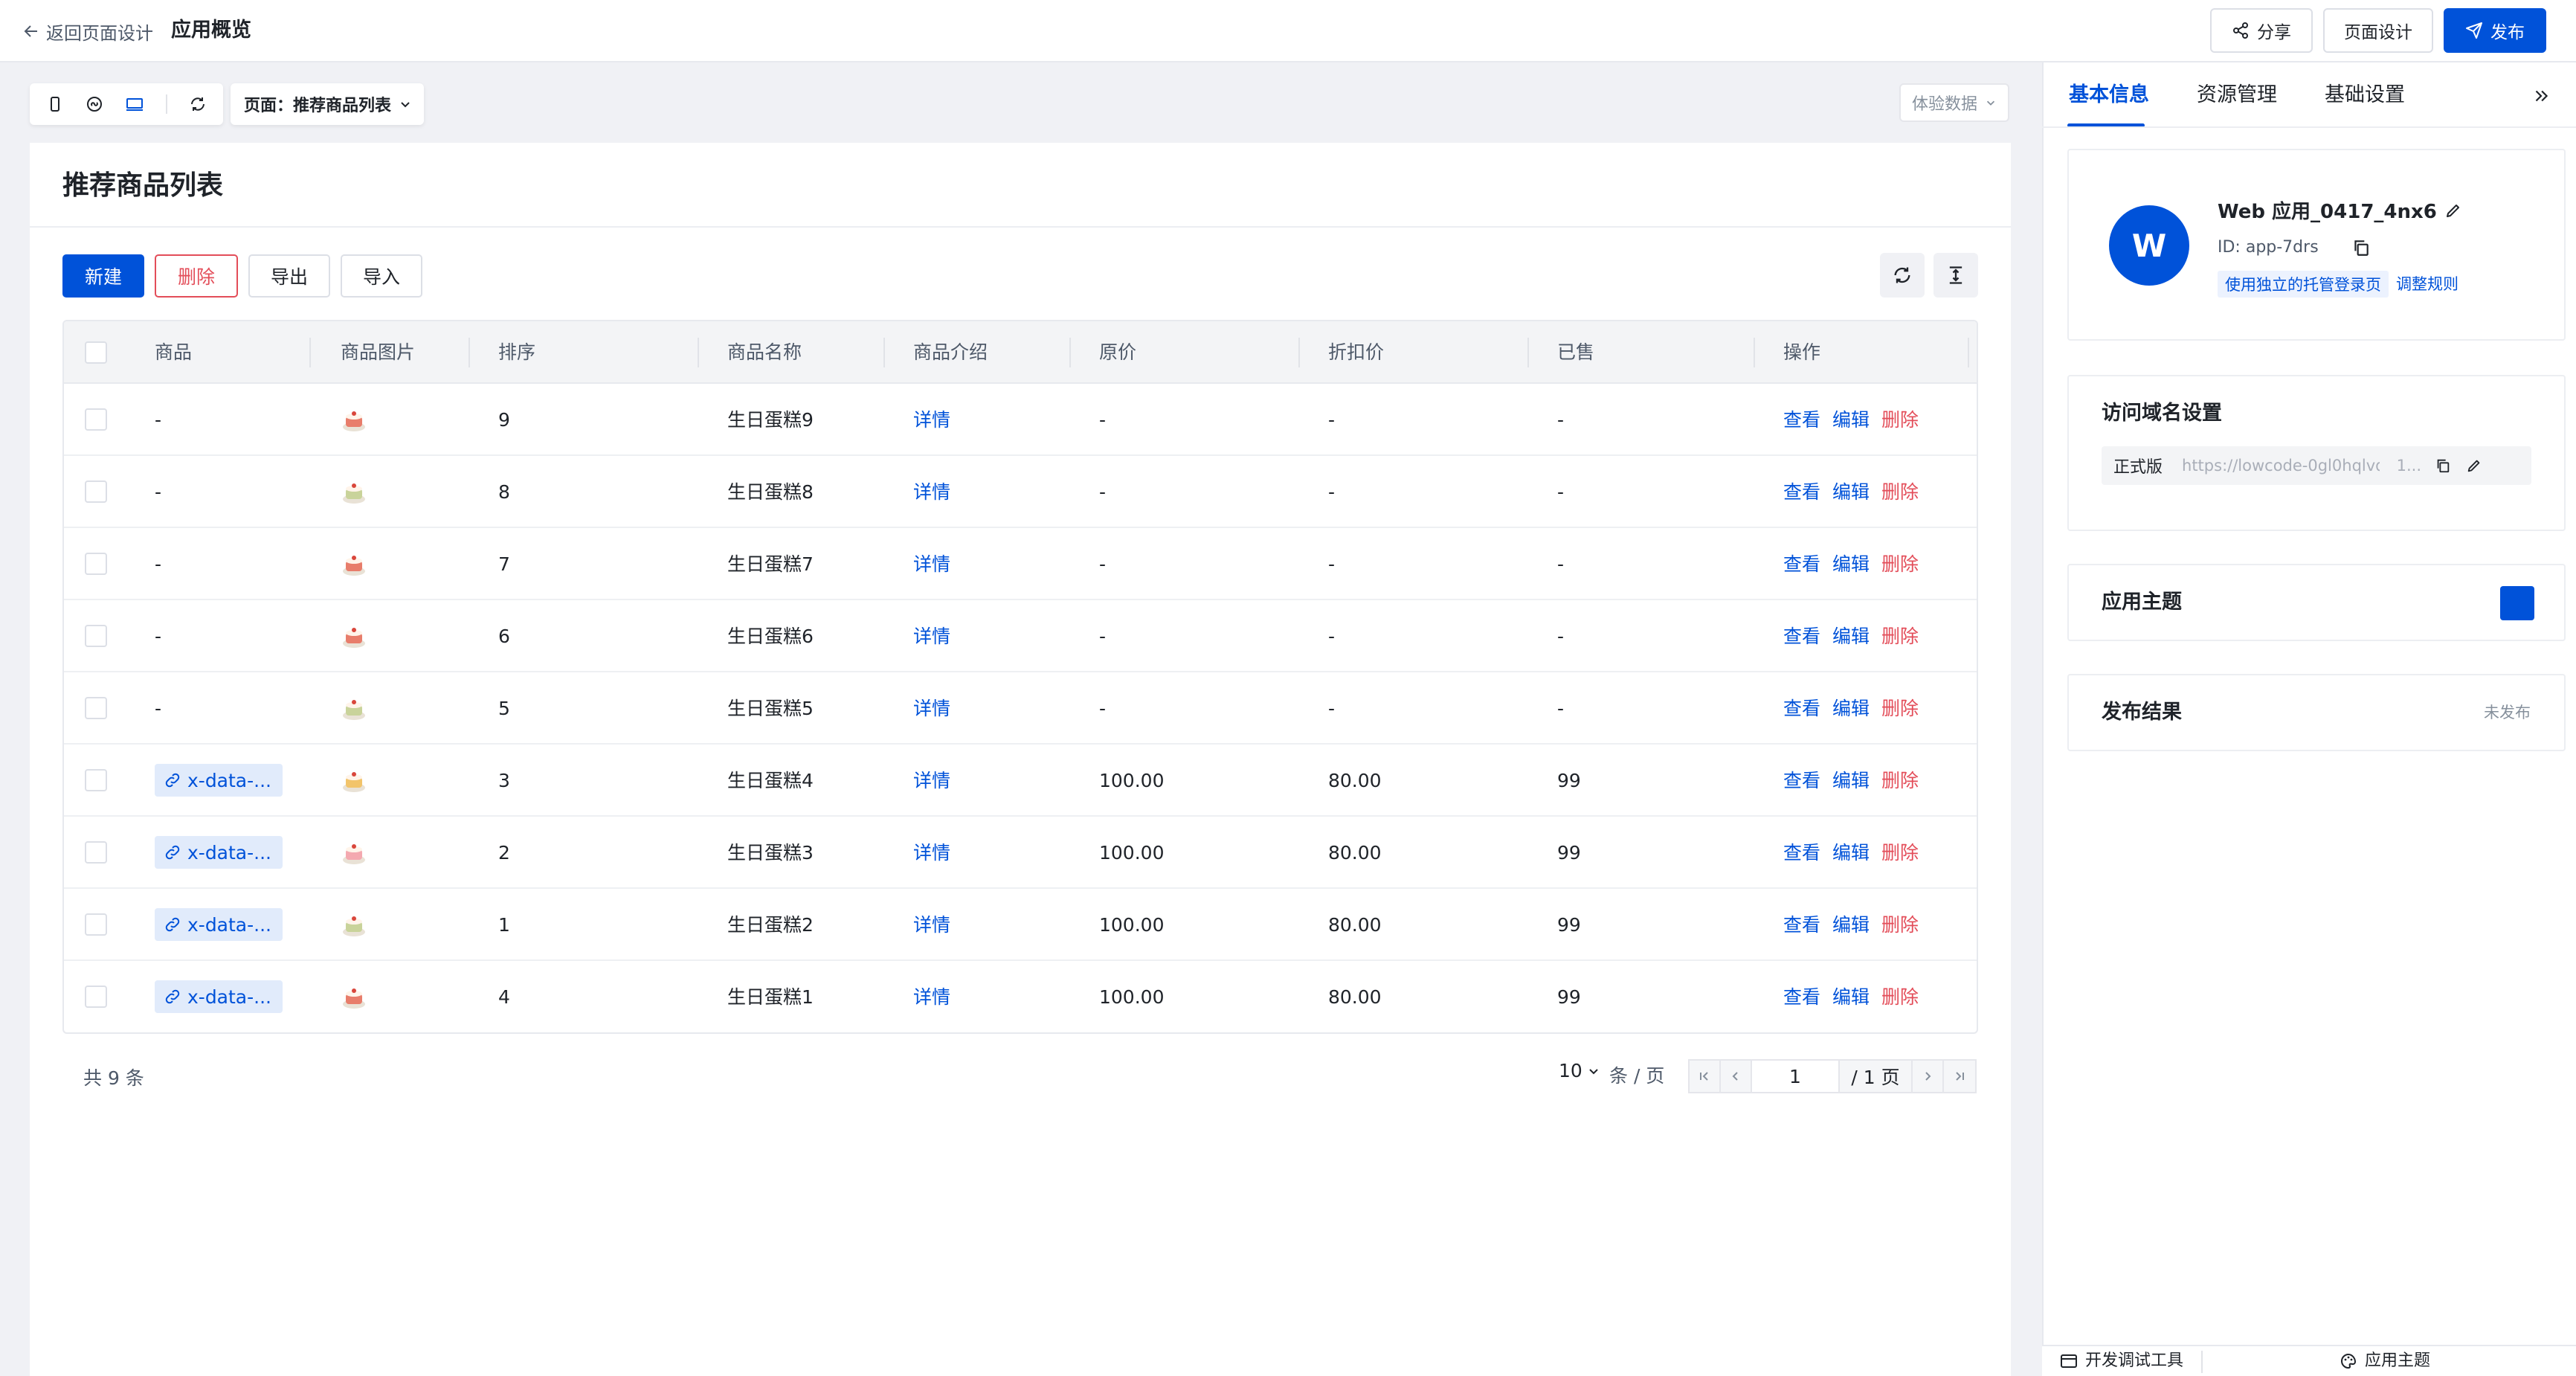 This screenshot has width=2576, height=1376. What do you see at coordinates (134, 104) in the screenshot?
I see `desktop-view-icon` at bounding box center [134, 104].